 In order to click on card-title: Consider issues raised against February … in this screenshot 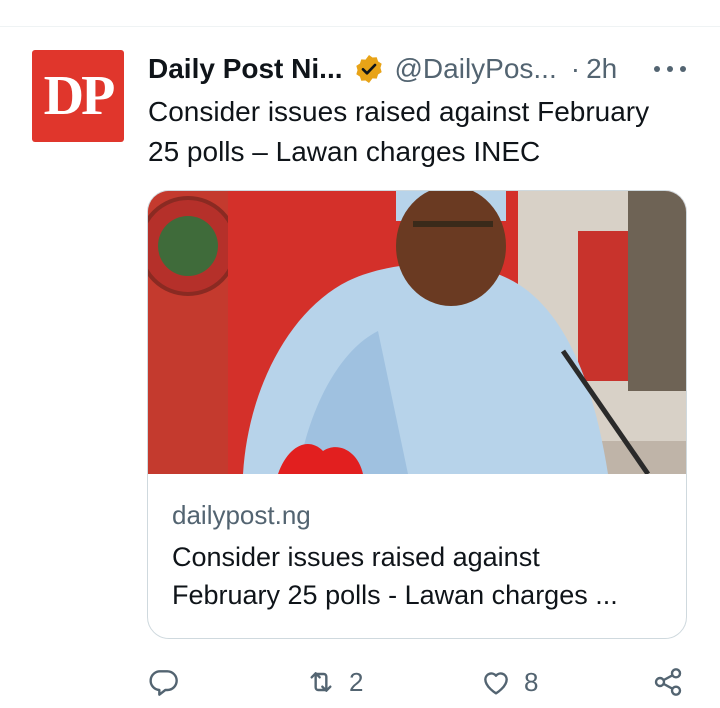, I will do `click(395, 576)`.